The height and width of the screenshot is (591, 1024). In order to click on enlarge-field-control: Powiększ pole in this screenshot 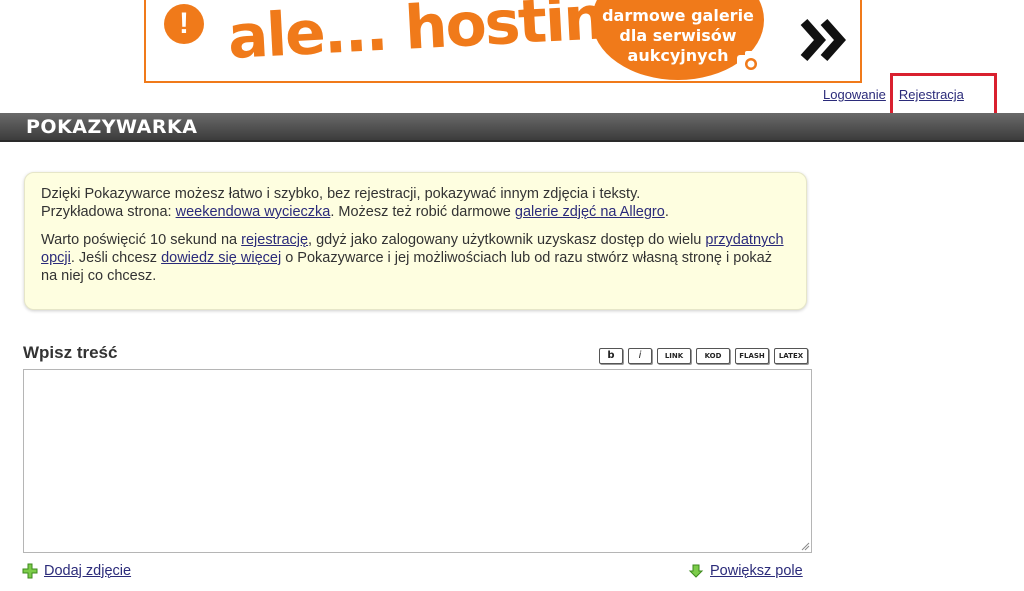, I will do `click(745, 571)`.